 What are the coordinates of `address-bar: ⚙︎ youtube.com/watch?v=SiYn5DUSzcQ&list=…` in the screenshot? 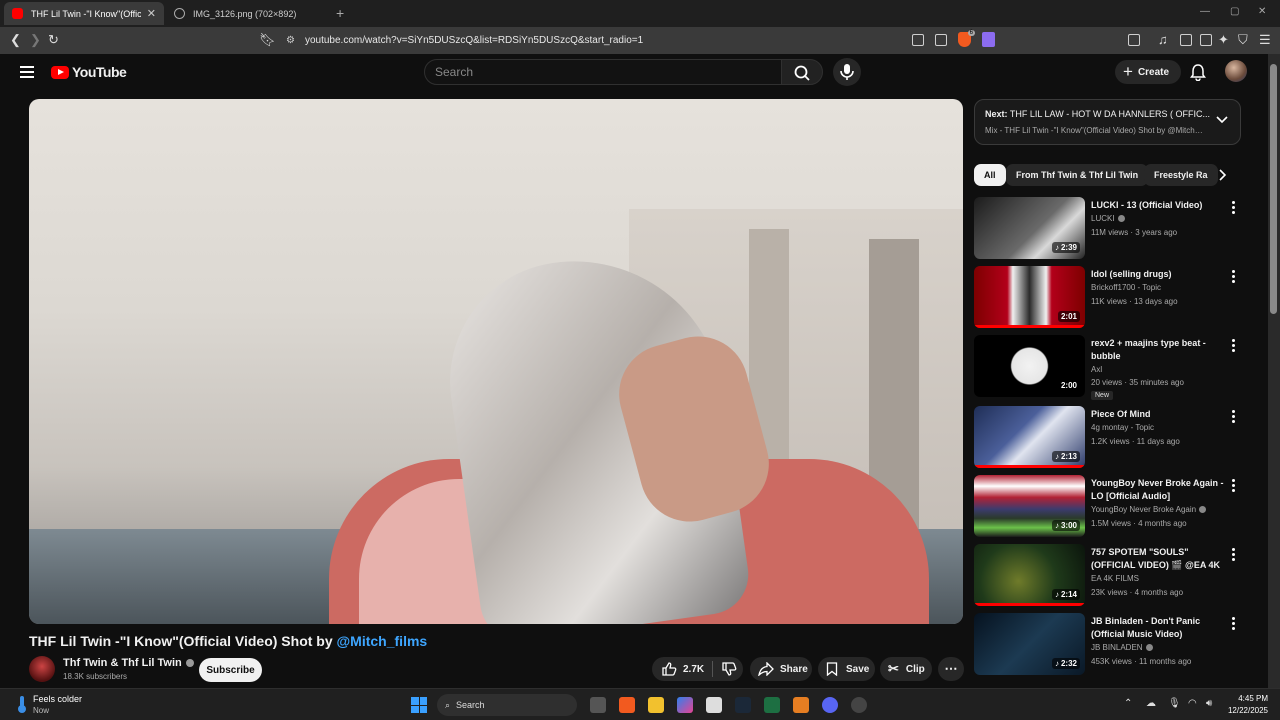 It's located at (640, 40).